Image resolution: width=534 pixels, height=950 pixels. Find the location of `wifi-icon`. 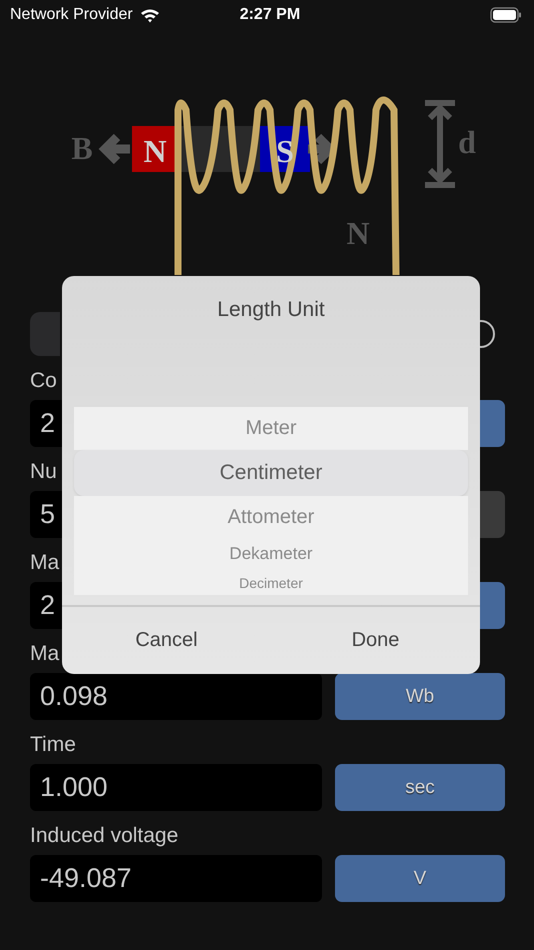

wifi-icon is located at coordinates (150, 15).